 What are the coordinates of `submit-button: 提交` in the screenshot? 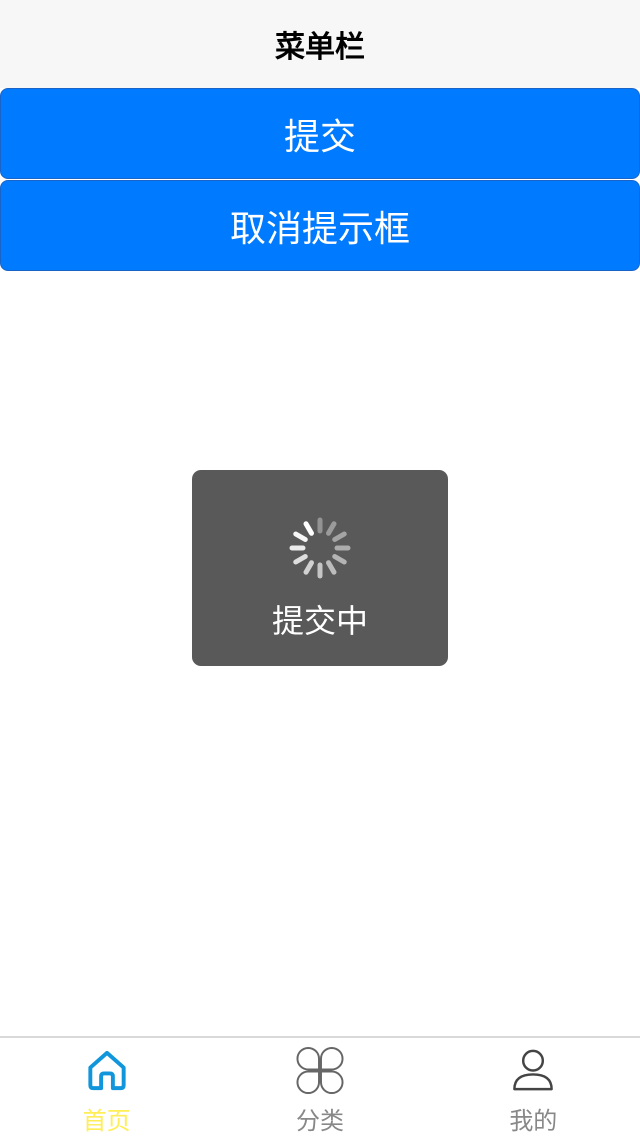 It's located at (320, 133).